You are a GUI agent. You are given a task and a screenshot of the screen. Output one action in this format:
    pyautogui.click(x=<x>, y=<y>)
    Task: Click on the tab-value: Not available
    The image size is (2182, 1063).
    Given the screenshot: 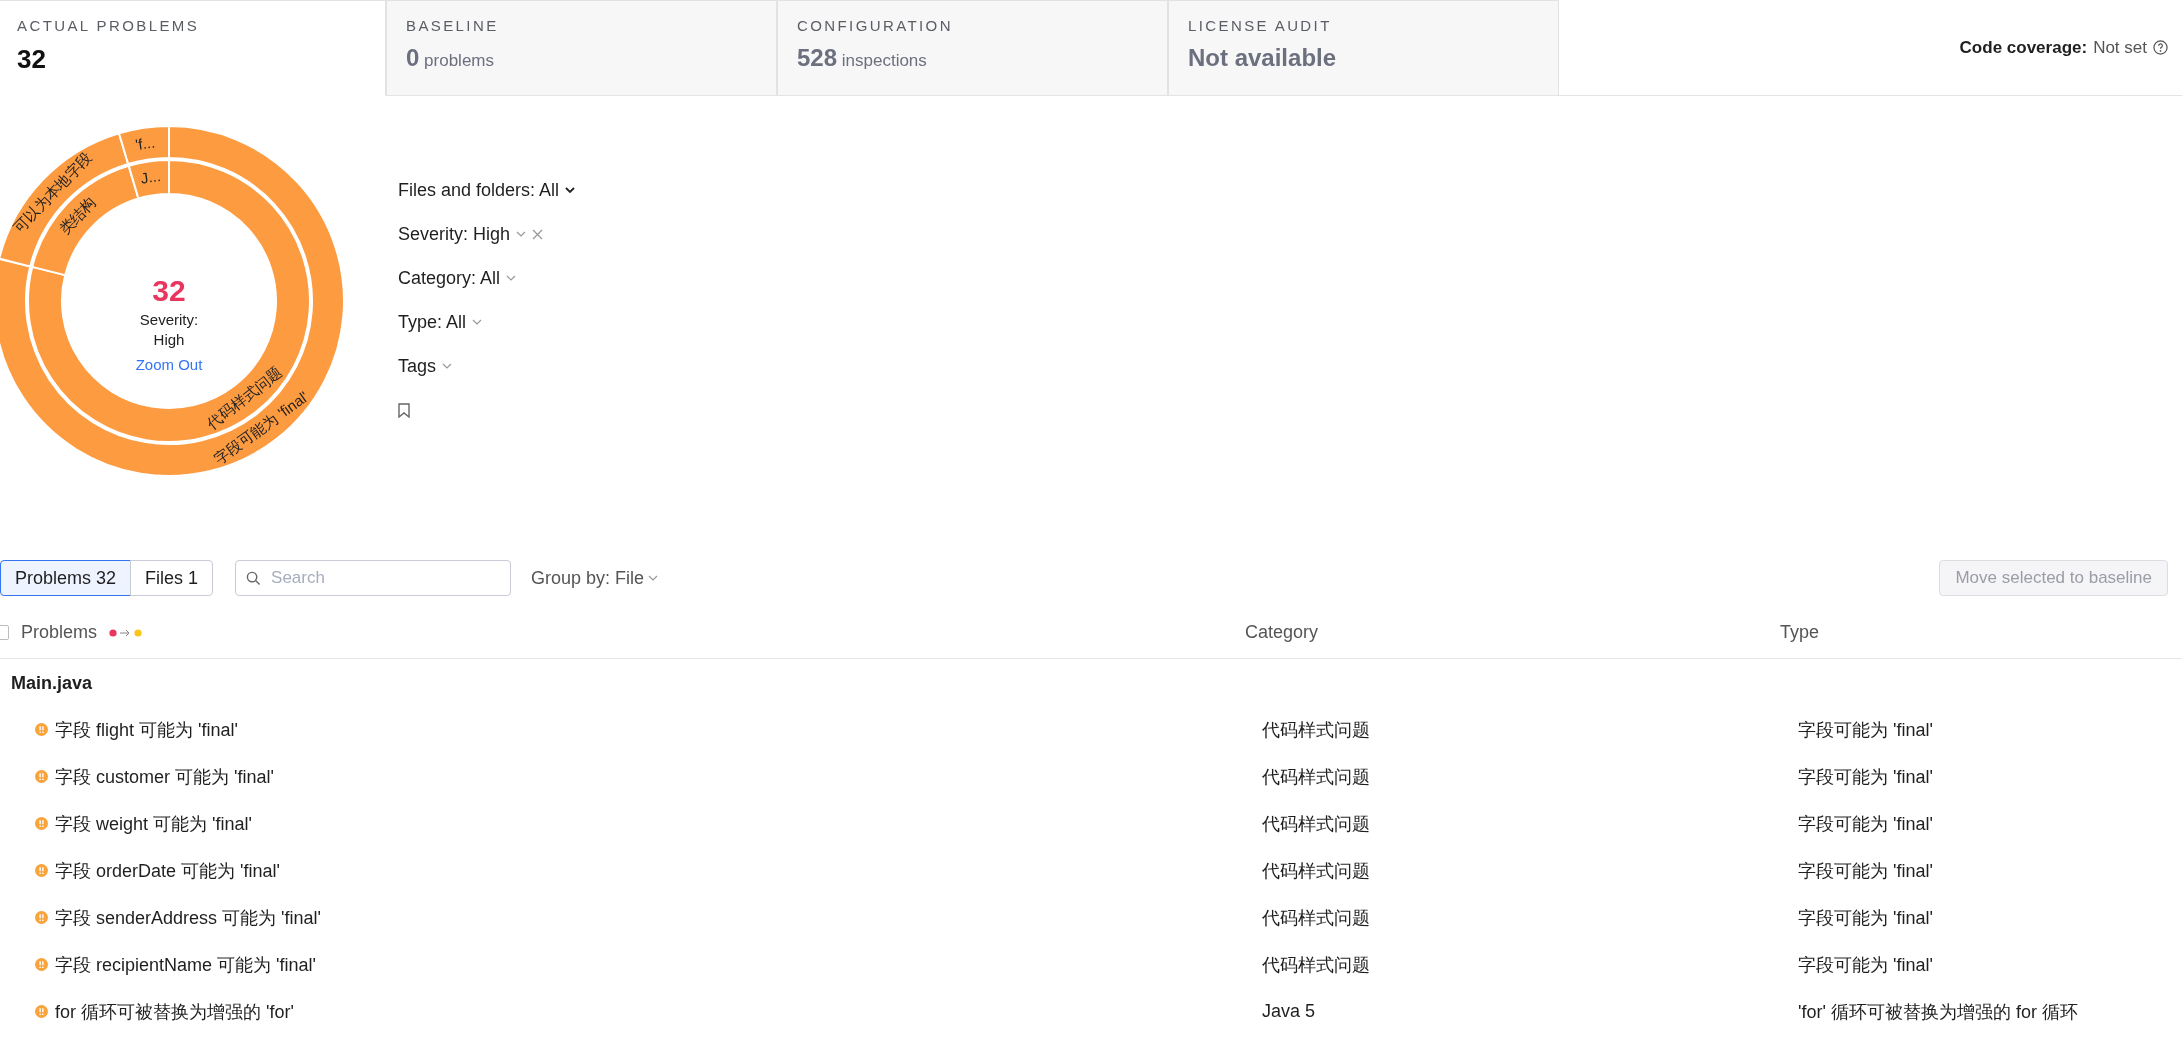 What is the action you would take?
    pyautogui.click(x=1262, y=58)
    